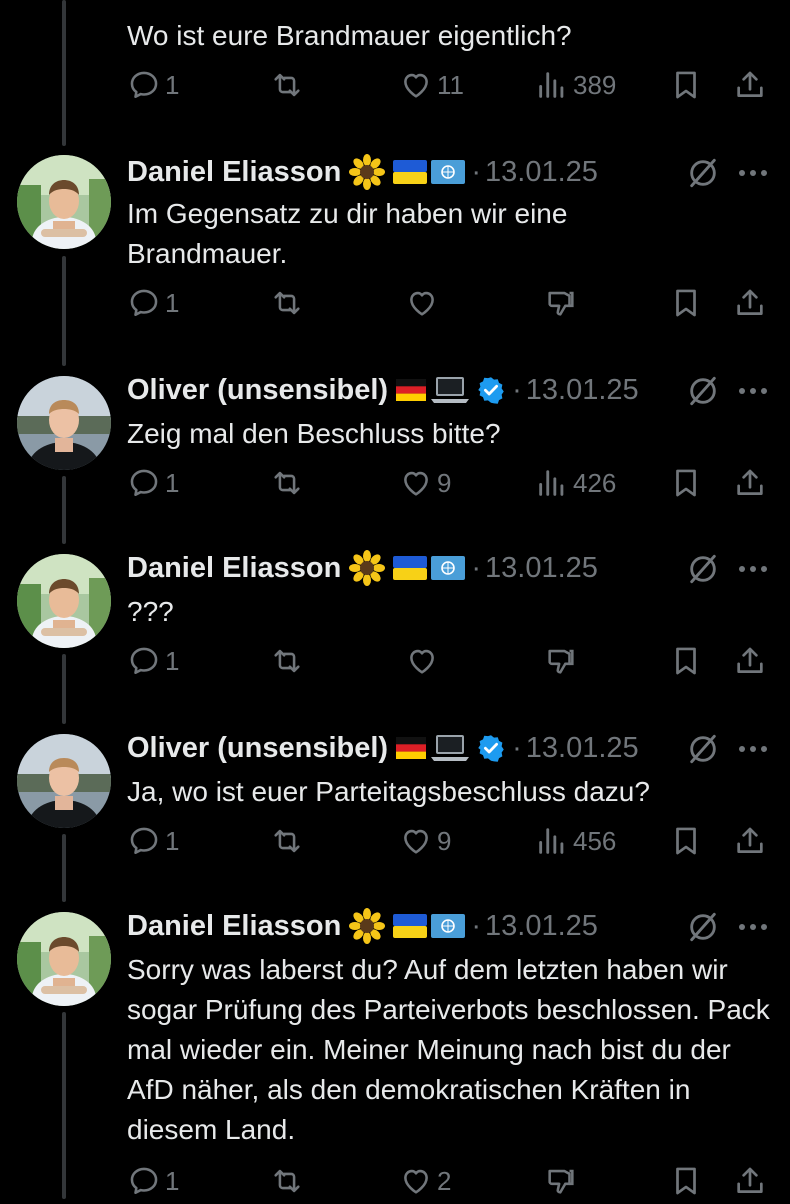  Describe the element at coordinates (431, 85) in the screenshot. I see `like-button: 11` at that location.